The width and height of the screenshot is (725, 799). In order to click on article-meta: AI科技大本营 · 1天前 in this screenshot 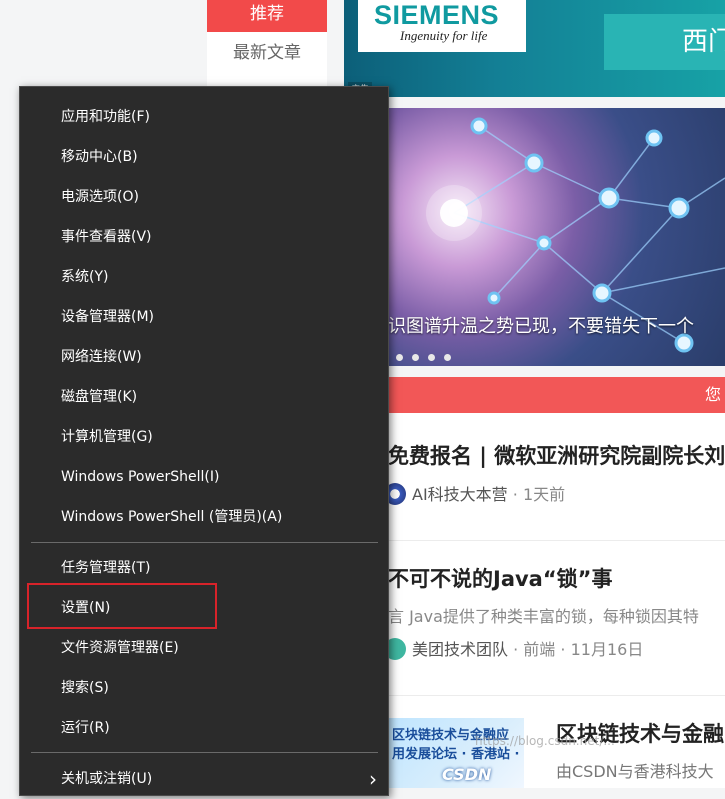, I will do `click(474, 493)`.